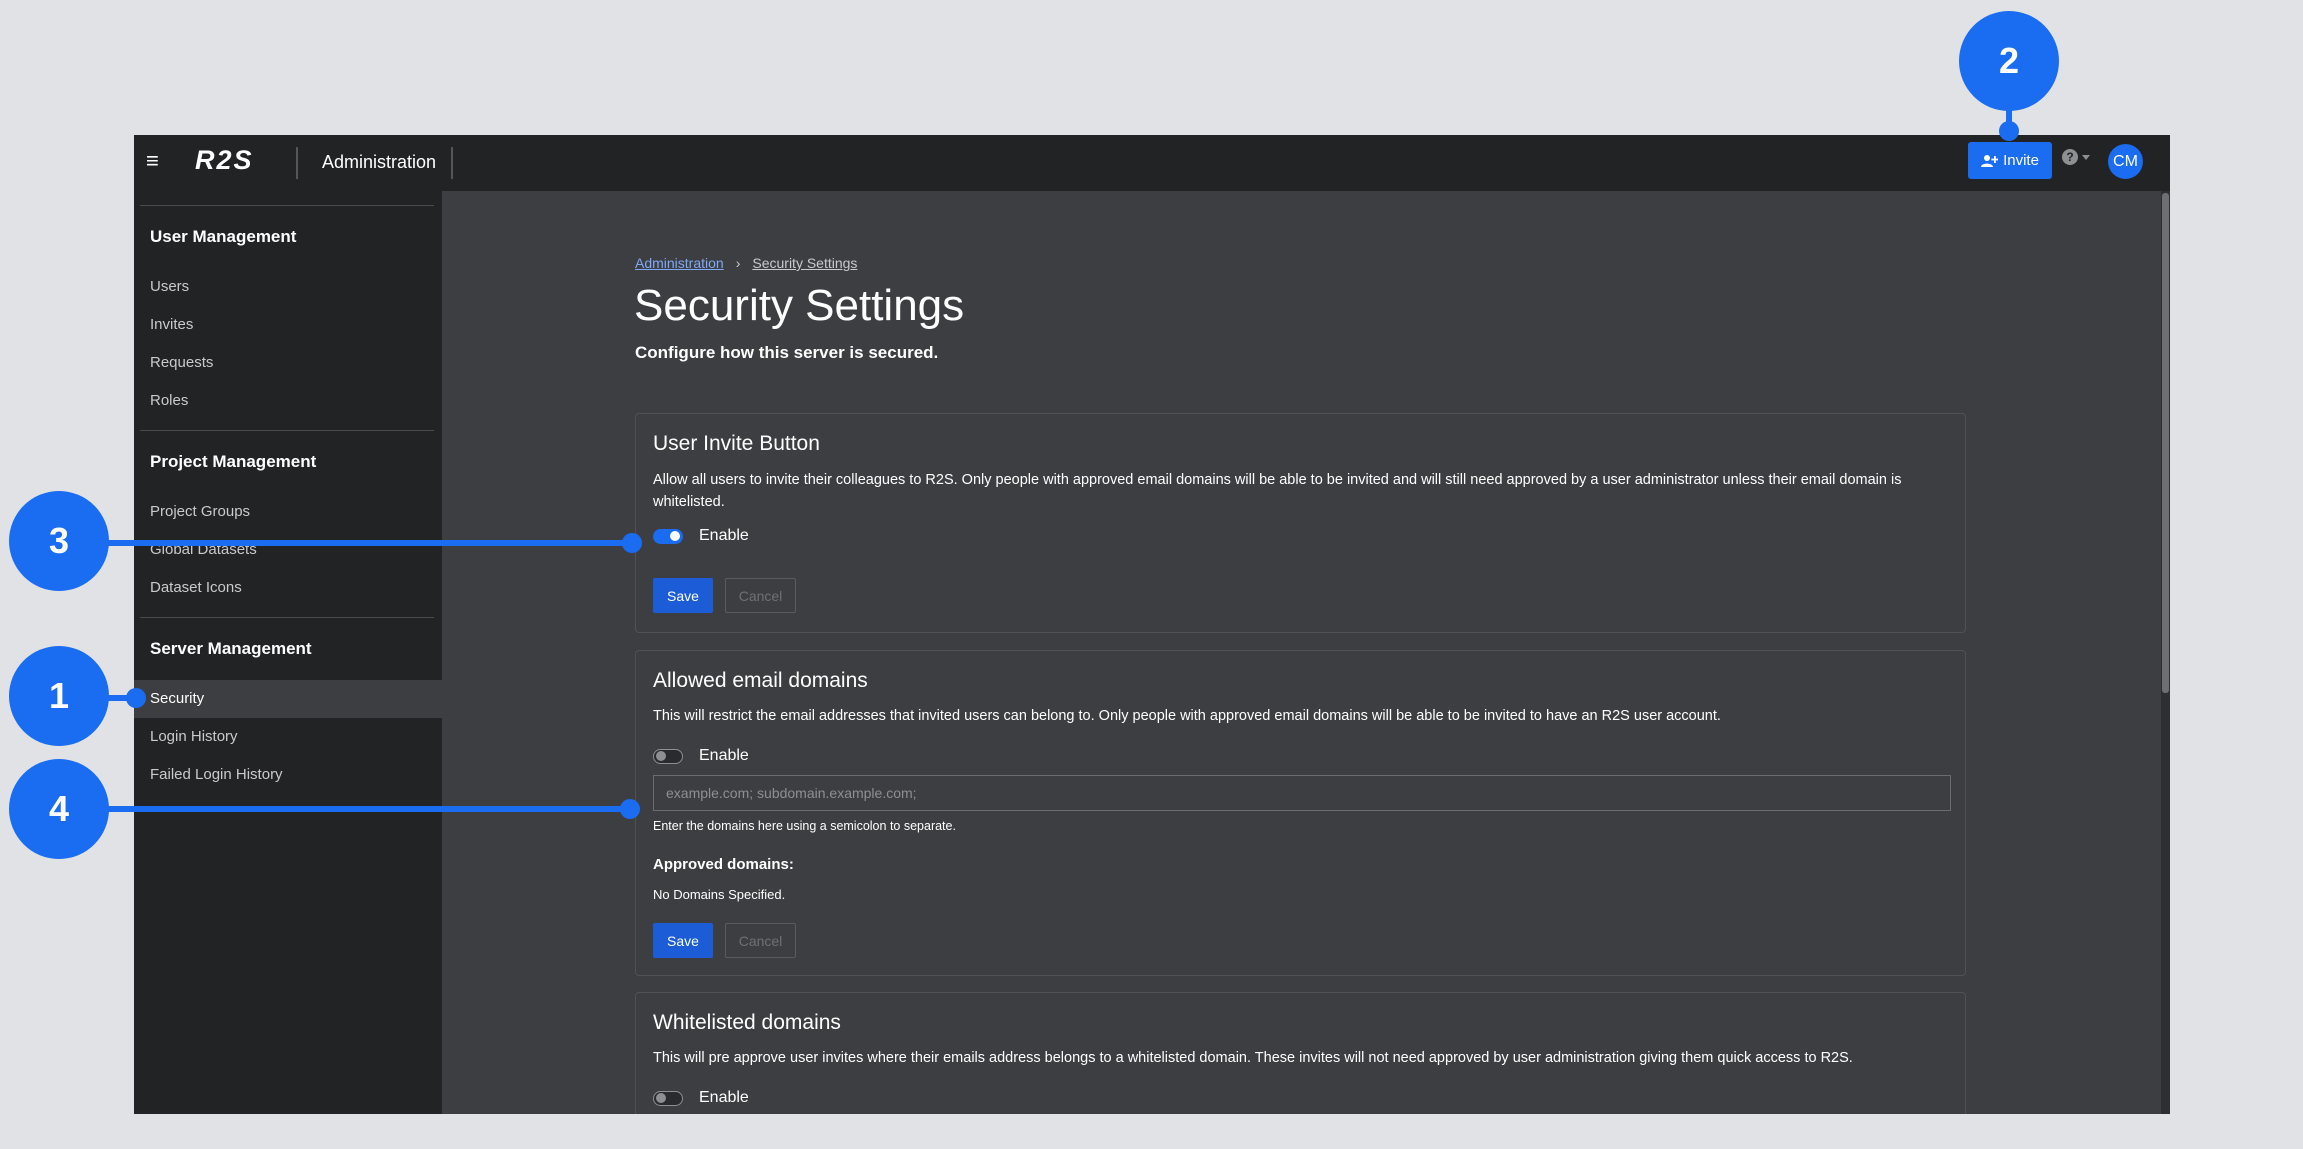 The image size is (2303, 1149). I want to click on chevron-down-icon, so click(2086, 157).